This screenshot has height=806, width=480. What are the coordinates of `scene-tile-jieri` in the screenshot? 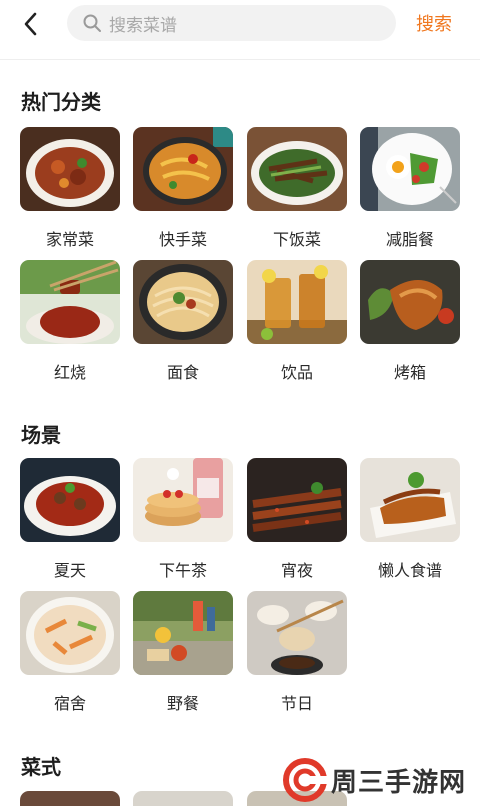 It's located at (297, 633).